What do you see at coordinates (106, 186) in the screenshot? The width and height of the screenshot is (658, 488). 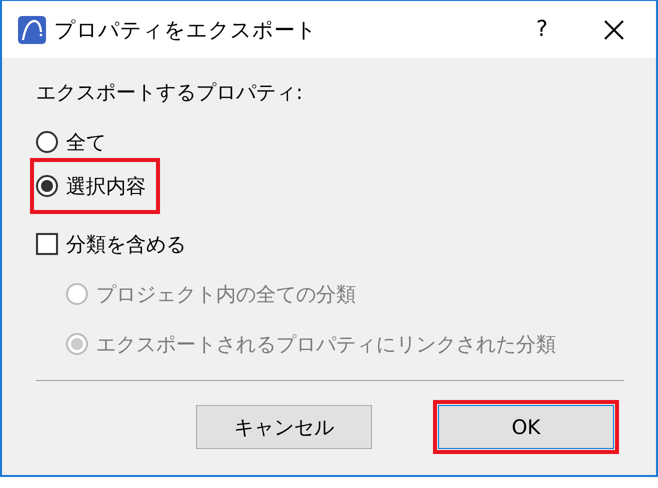 I see `option-label: 選択内容` at bounding box center [106, 186].